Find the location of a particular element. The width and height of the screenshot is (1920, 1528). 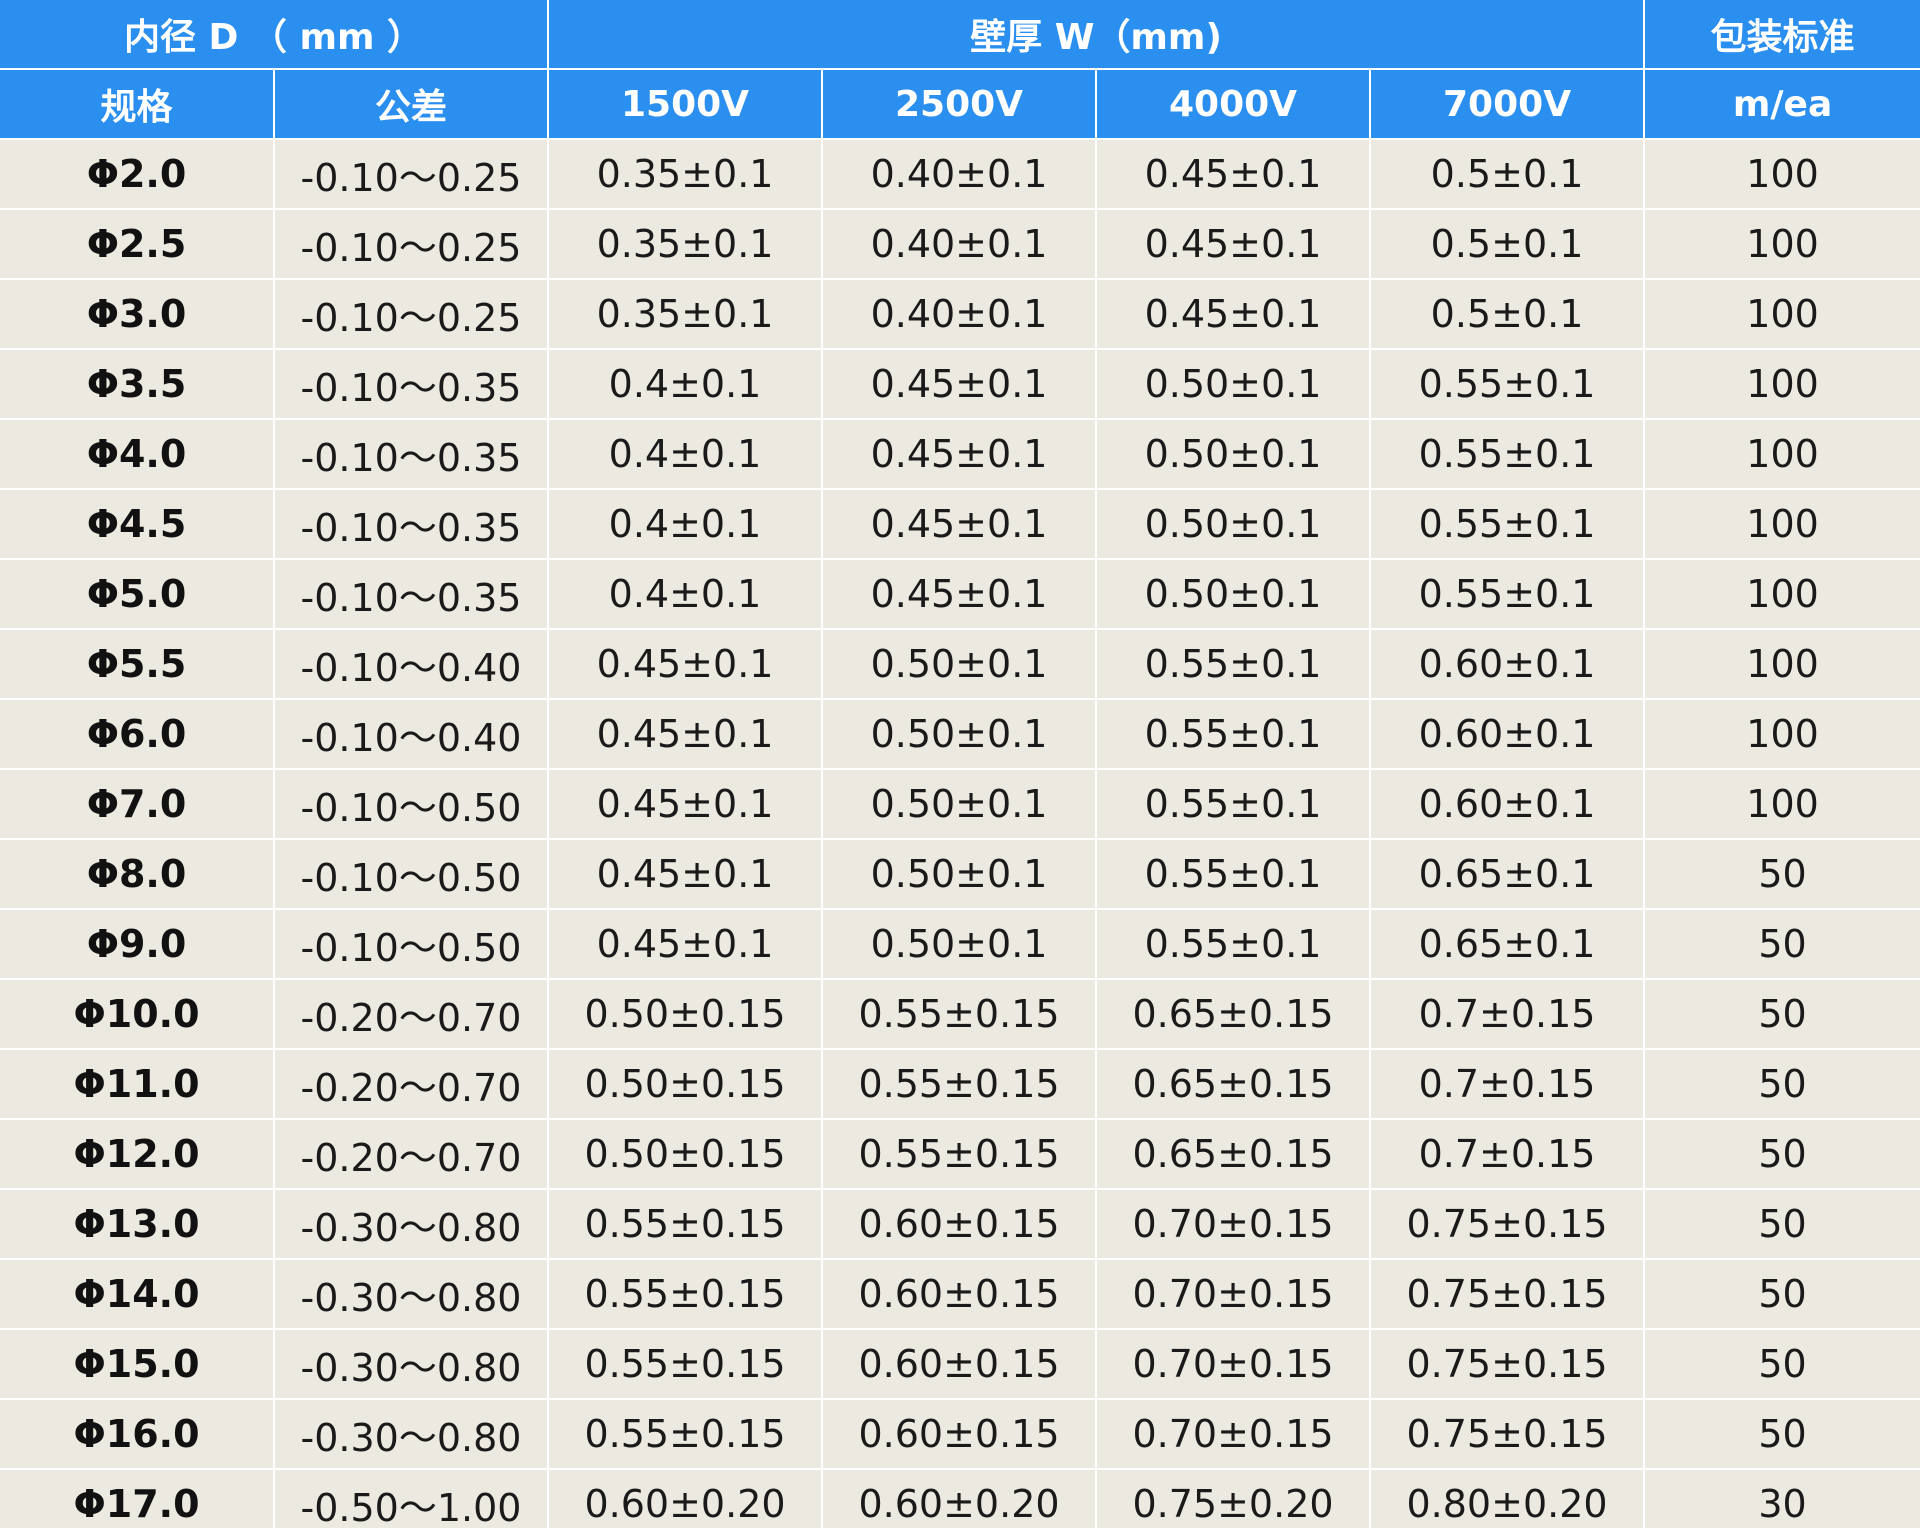

wall-2500-cell: 0.60±0.20 is located at coordinates (960, 1498).